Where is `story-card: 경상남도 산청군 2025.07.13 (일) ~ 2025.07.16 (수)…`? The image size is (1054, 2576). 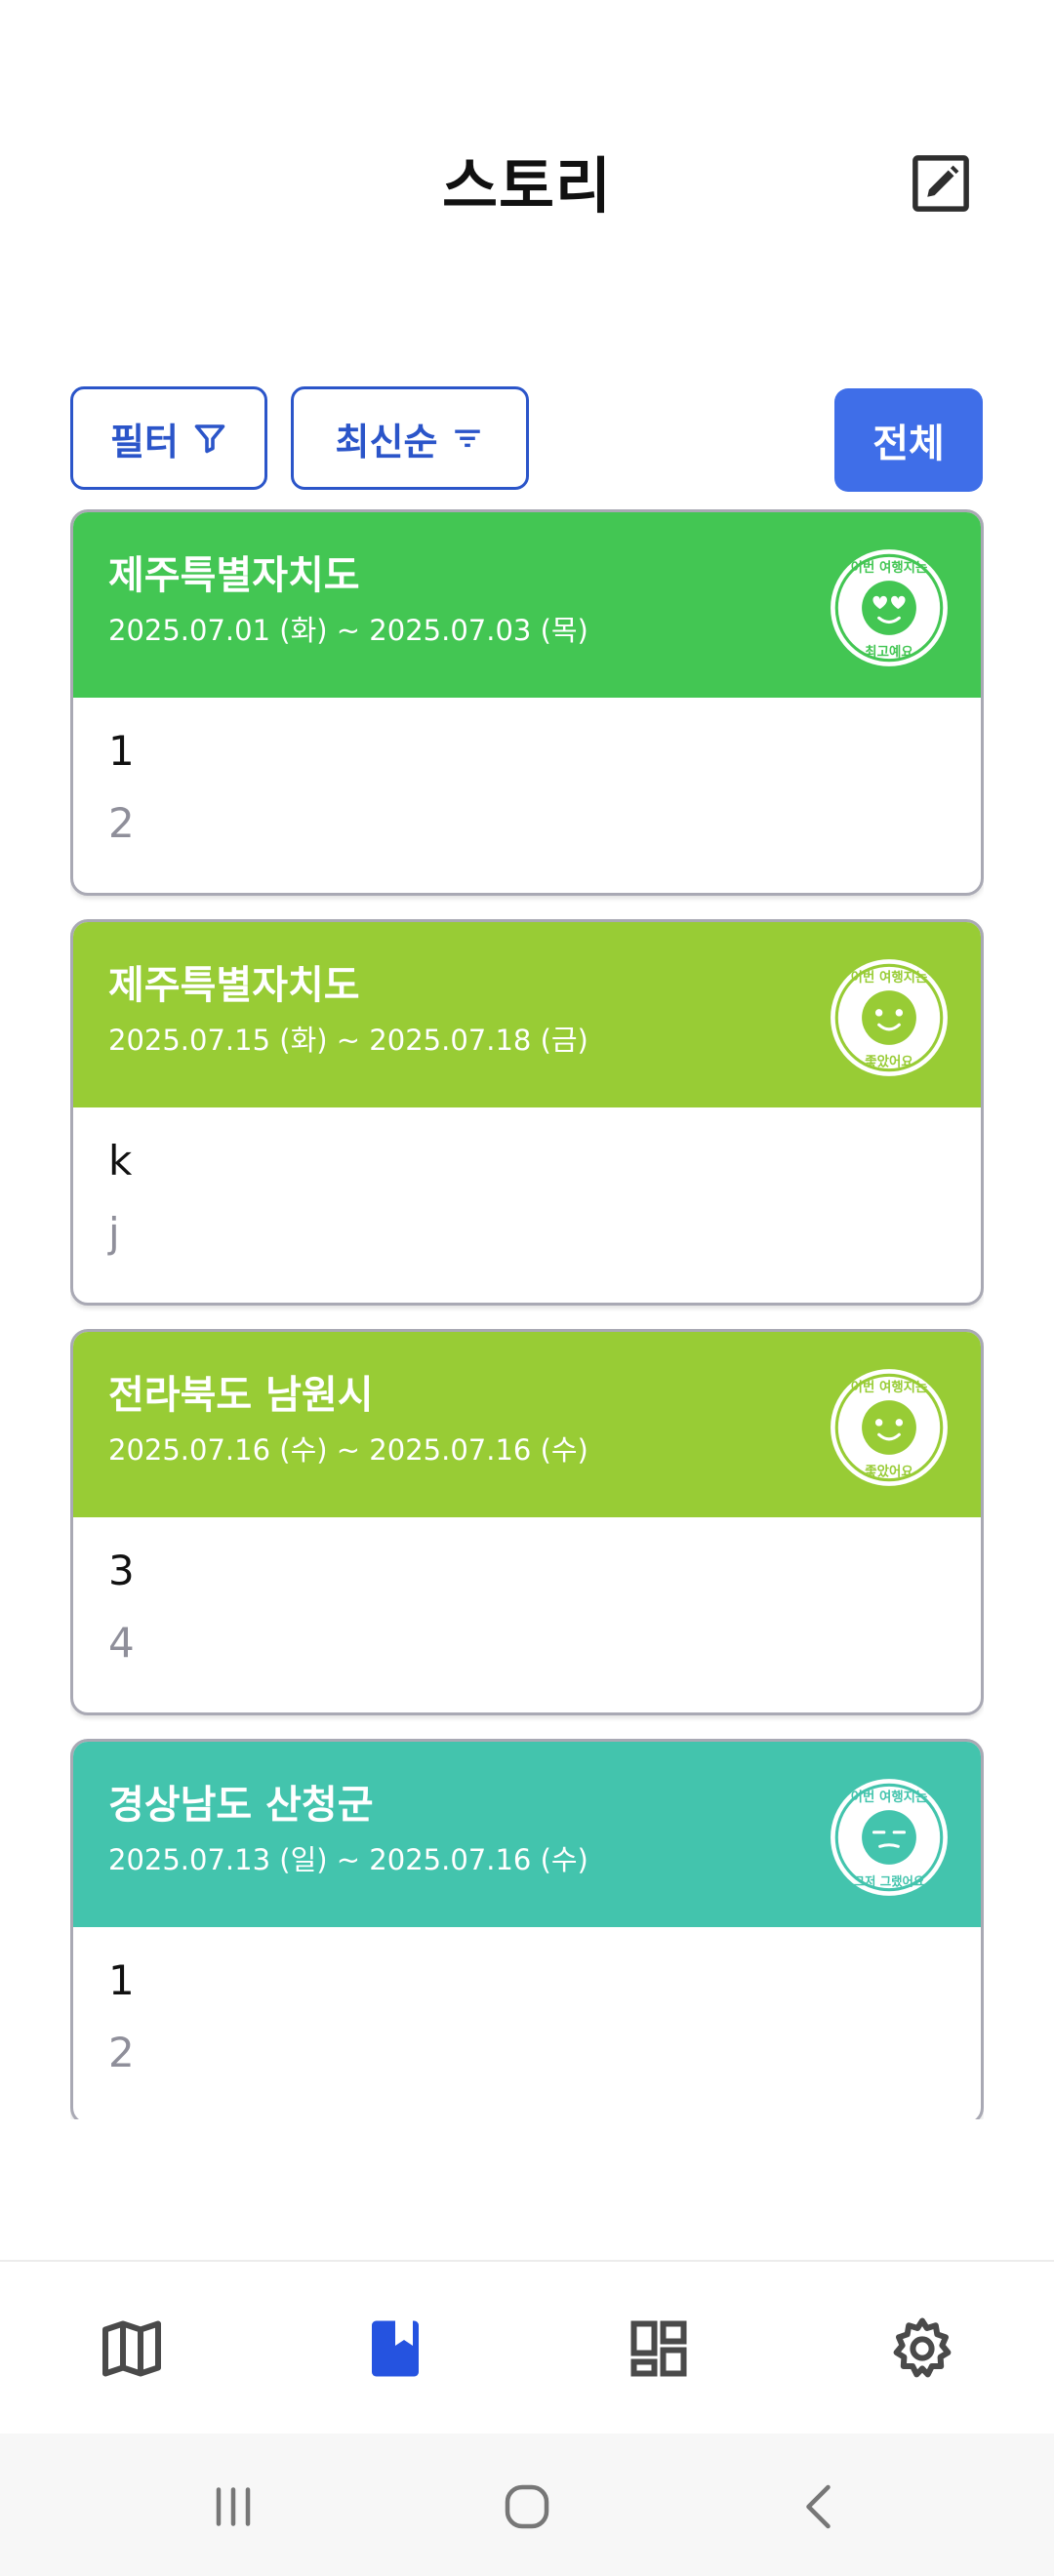
story-card: 경상남도 산청군 2025.07.13 (일) ~ 2025.07.16 (수)… is located at coordinates (527, 1929).